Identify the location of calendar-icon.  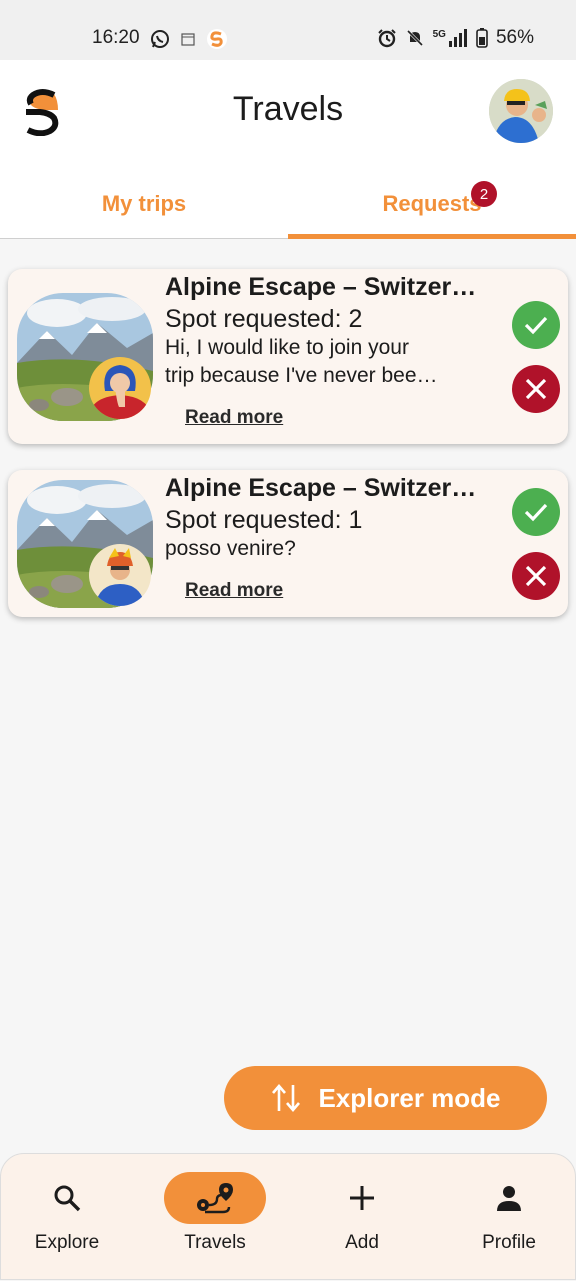
(188, 39).